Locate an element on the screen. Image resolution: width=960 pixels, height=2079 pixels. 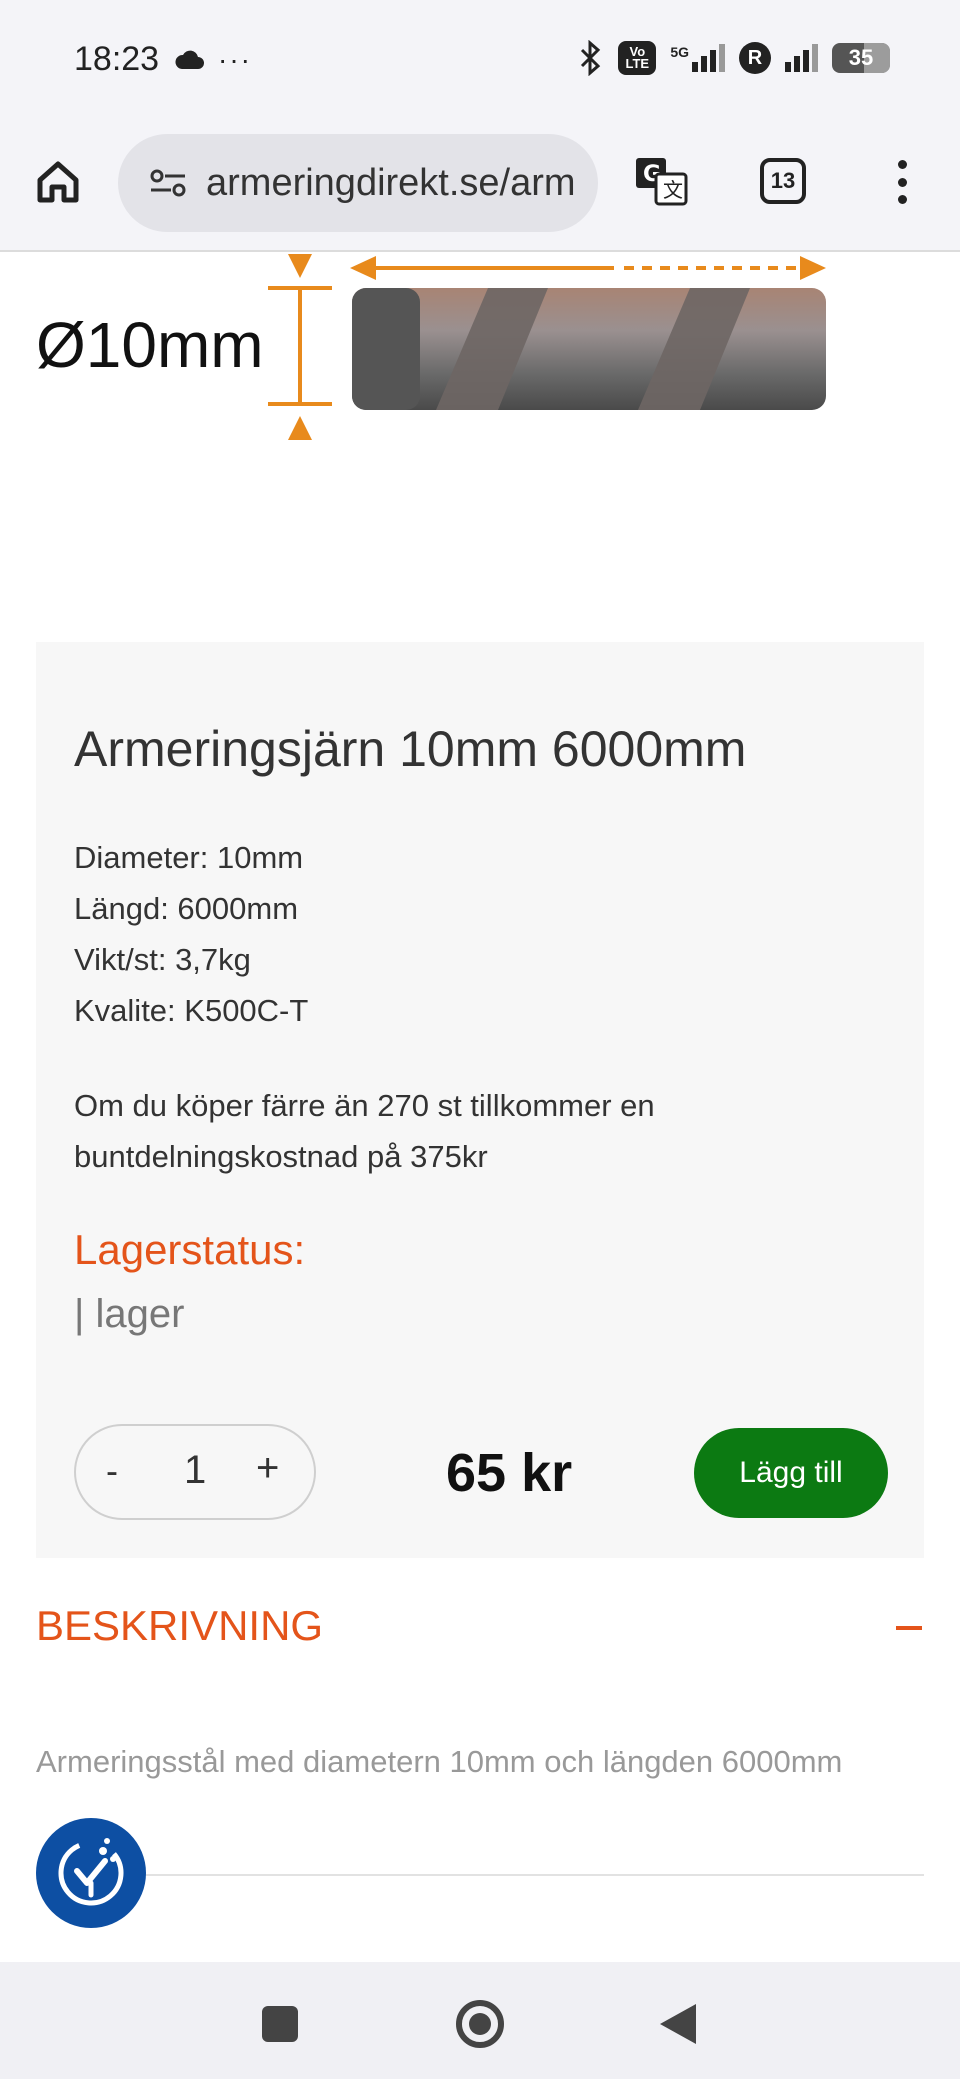
site-settings-button is located at coordinates (168, 183).